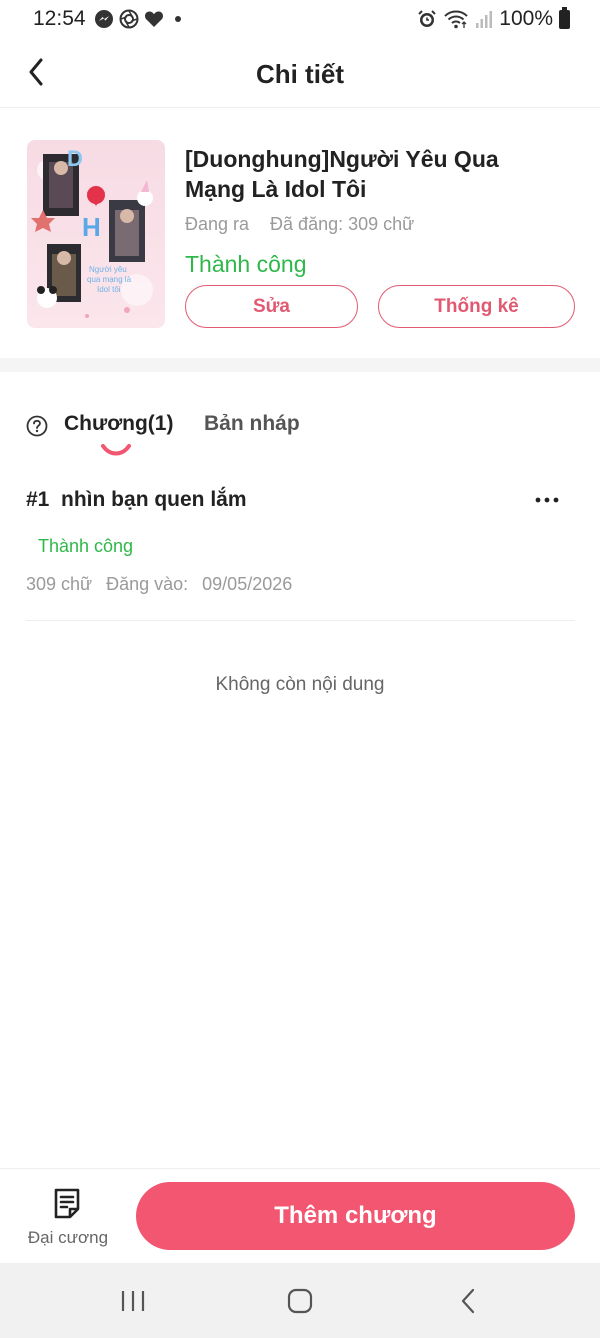 The width and height of the screenshot is (600, 1338). I want to click on chapter-status: Thành công, so click(86, 546).